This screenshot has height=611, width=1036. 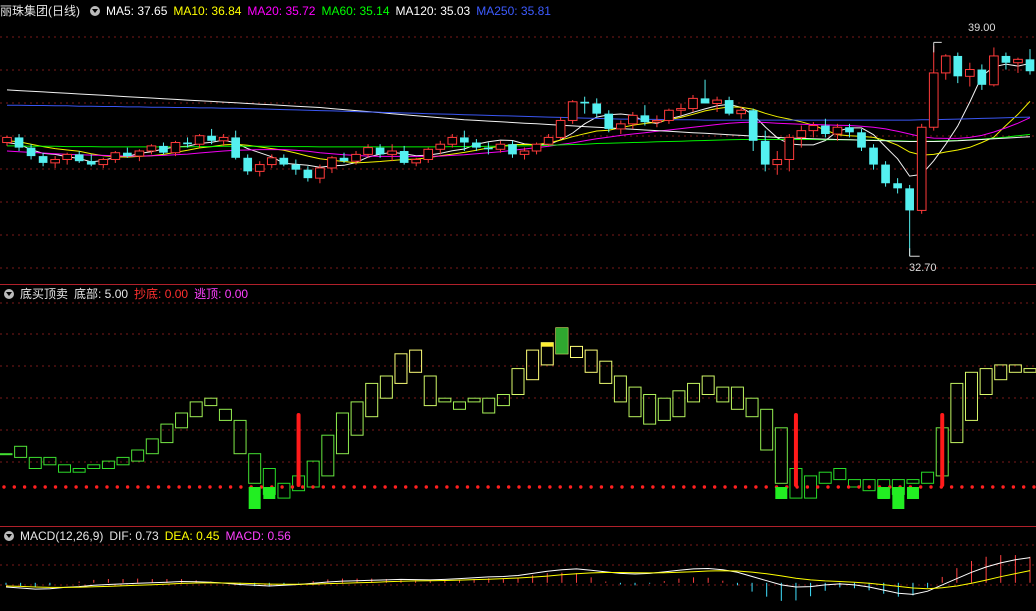 What do you see at coordinates (40, 11) in the screenshot?
I see `stock-title: 丽珠集团(日线)` at bounding box center [40, 11].